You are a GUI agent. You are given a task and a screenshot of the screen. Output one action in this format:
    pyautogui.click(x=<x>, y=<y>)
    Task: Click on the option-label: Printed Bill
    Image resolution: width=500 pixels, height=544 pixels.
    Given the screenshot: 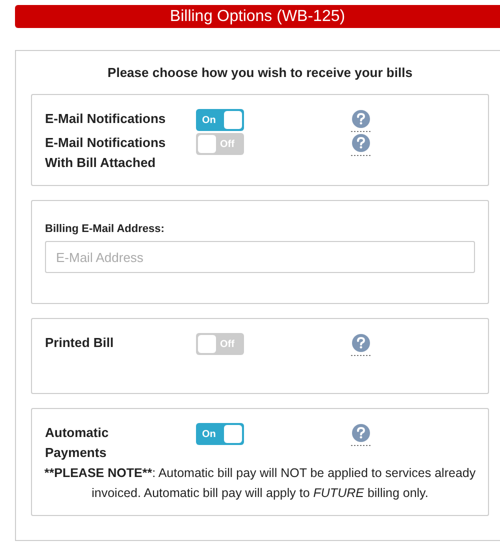 What is the action you would take?
    pyautogui.click(x=80, y=343)
    